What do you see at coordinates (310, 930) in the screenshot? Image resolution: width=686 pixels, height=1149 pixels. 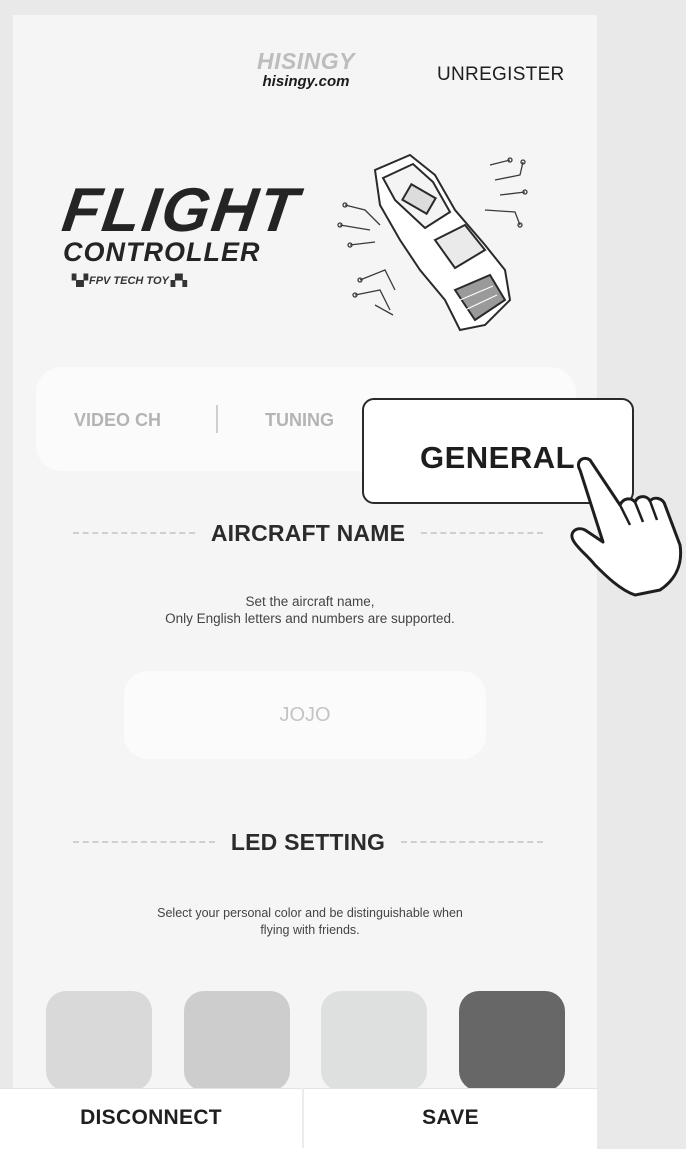 I see `led-setting-desc-line2: flying with friends.` at bounding box center [310, 930].